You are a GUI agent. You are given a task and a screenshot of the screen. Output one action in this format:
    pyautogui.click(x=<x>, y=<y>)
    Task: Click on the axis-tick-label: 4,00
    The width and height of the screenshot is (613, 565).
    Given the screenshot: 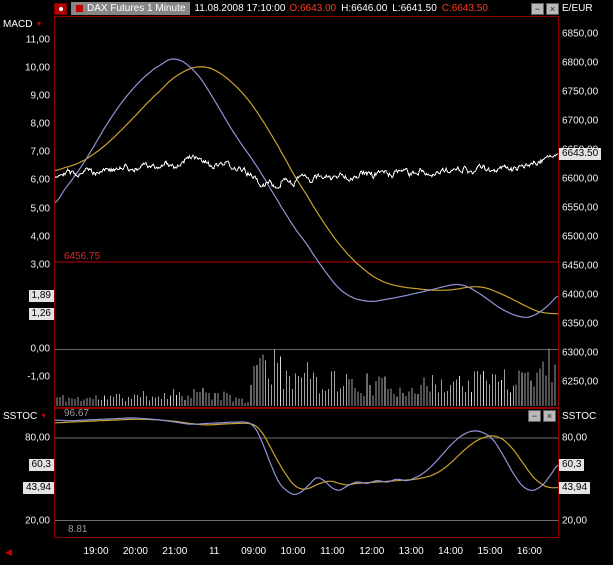 What is the action you would take?
    pyautogui.click(x=40, y=237)
    